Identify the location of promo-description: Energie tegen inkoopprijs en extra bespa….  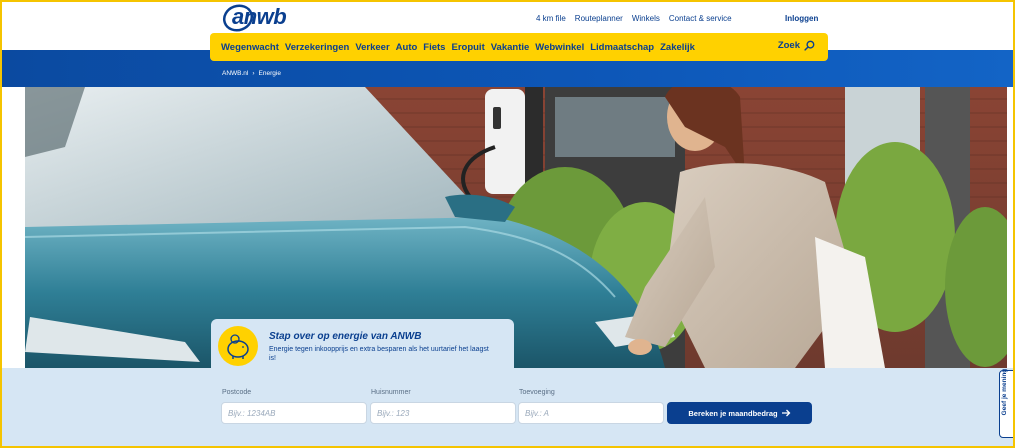
(379, 354).